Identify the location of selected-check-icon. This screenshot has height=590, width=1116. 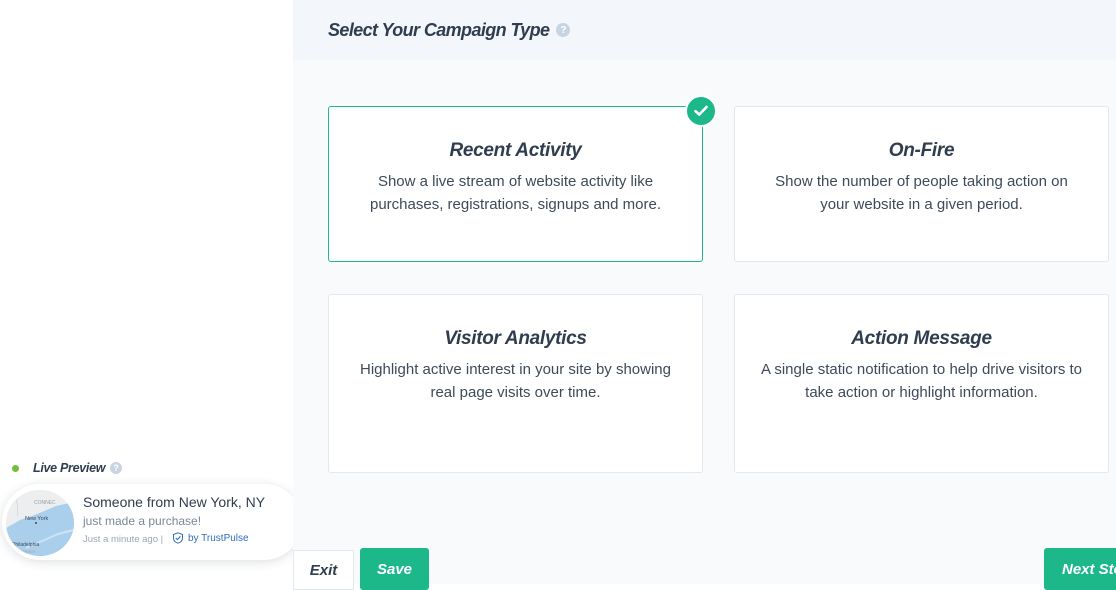
(701, 111).